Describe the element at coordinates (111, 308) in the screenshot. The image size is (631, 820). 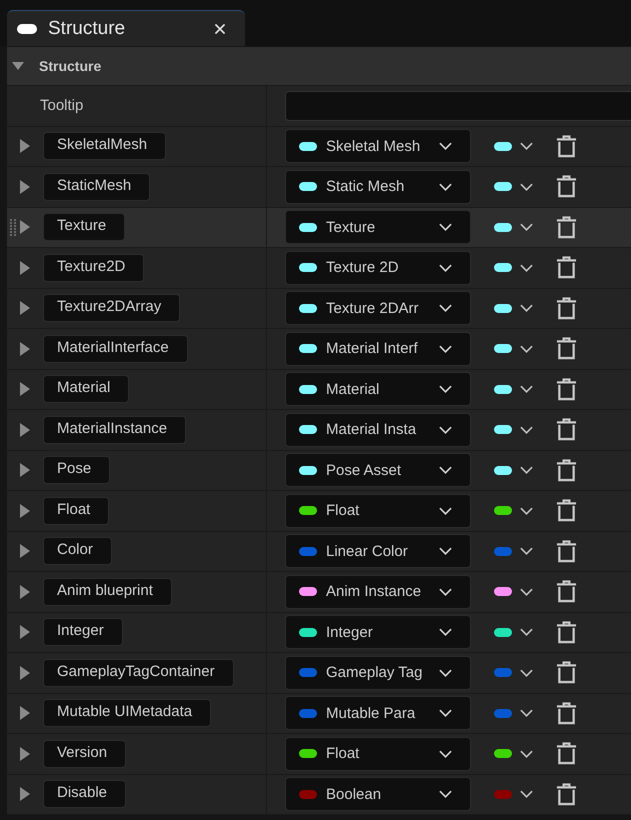
I see `member-name-field: Texture2DArray` at that location.